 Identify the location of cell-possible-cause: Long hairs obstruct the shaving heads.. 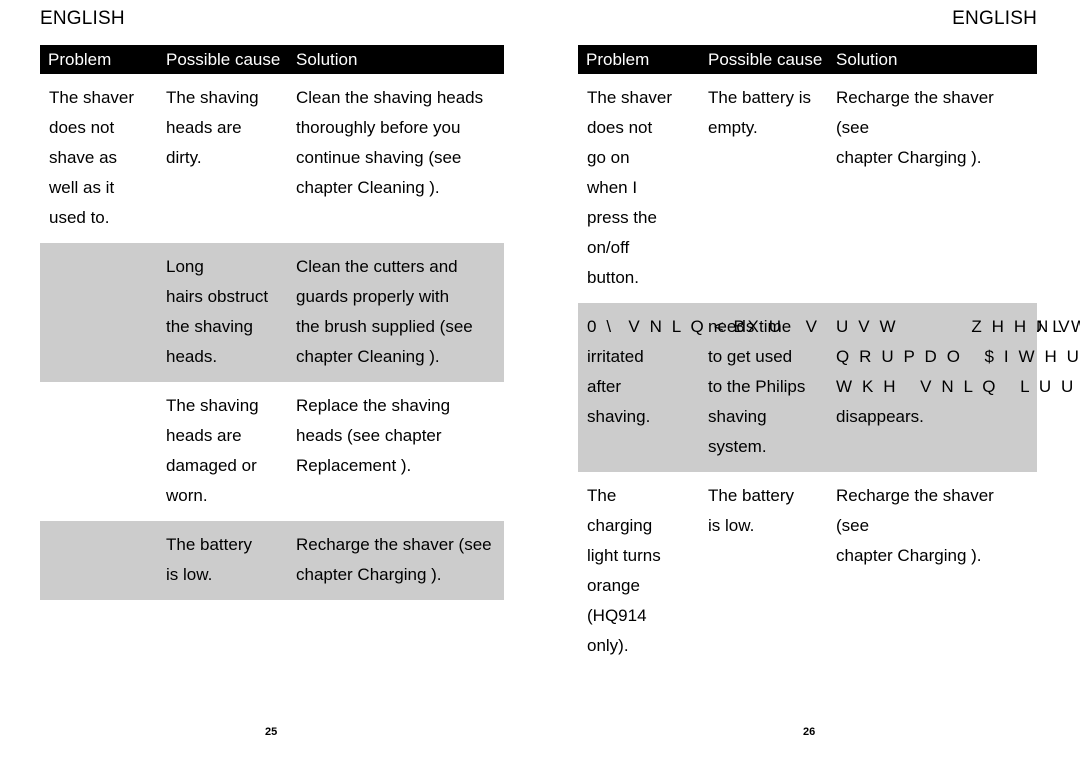
(223, 312).